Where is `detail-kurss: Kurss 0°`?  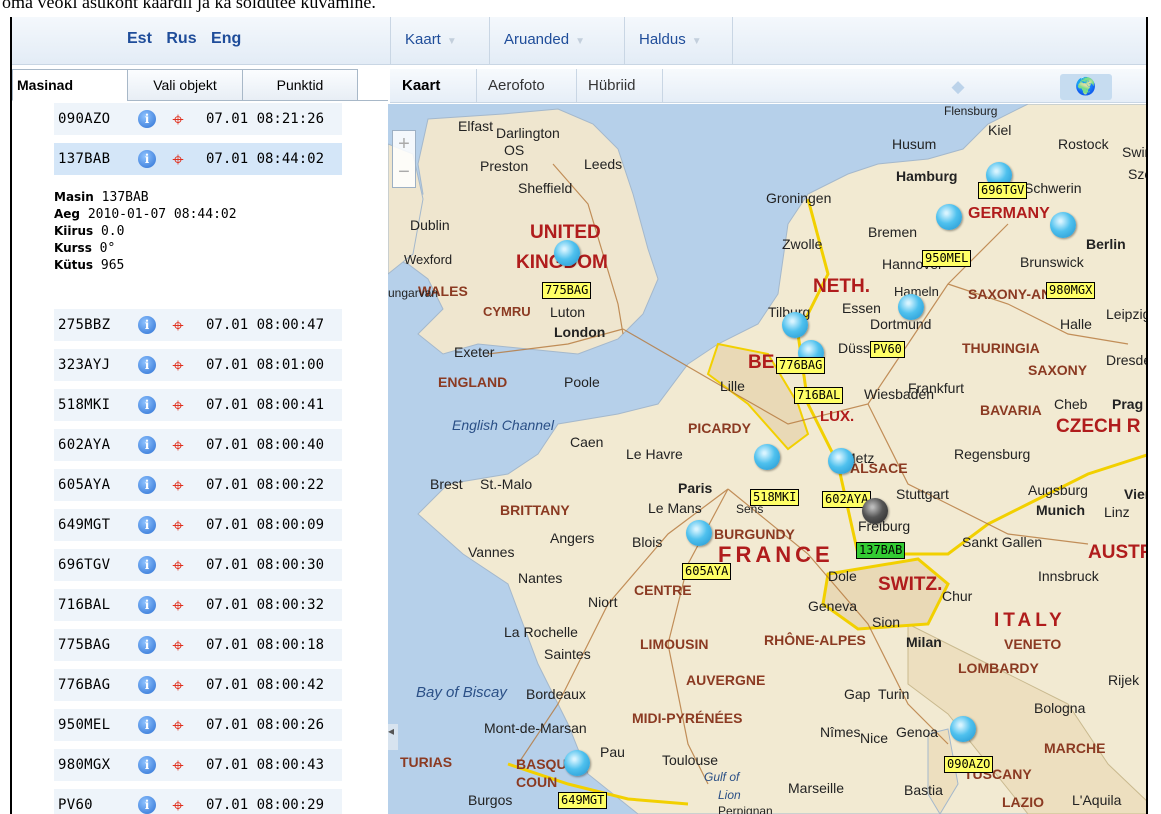 detail-kurss: Kurss 0° is located at coordinates (198, 248).